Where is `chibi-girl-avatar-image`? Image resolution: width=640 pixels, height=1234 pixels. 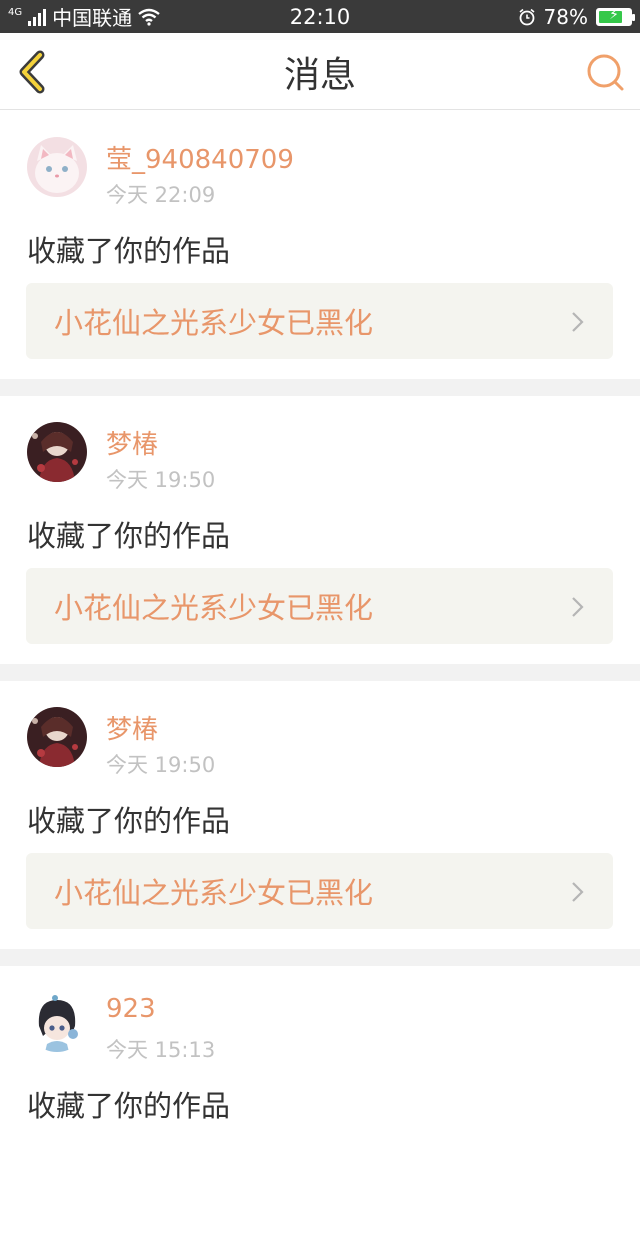 chibi-girl-avatar-image is located at coordinates (57, 1022).